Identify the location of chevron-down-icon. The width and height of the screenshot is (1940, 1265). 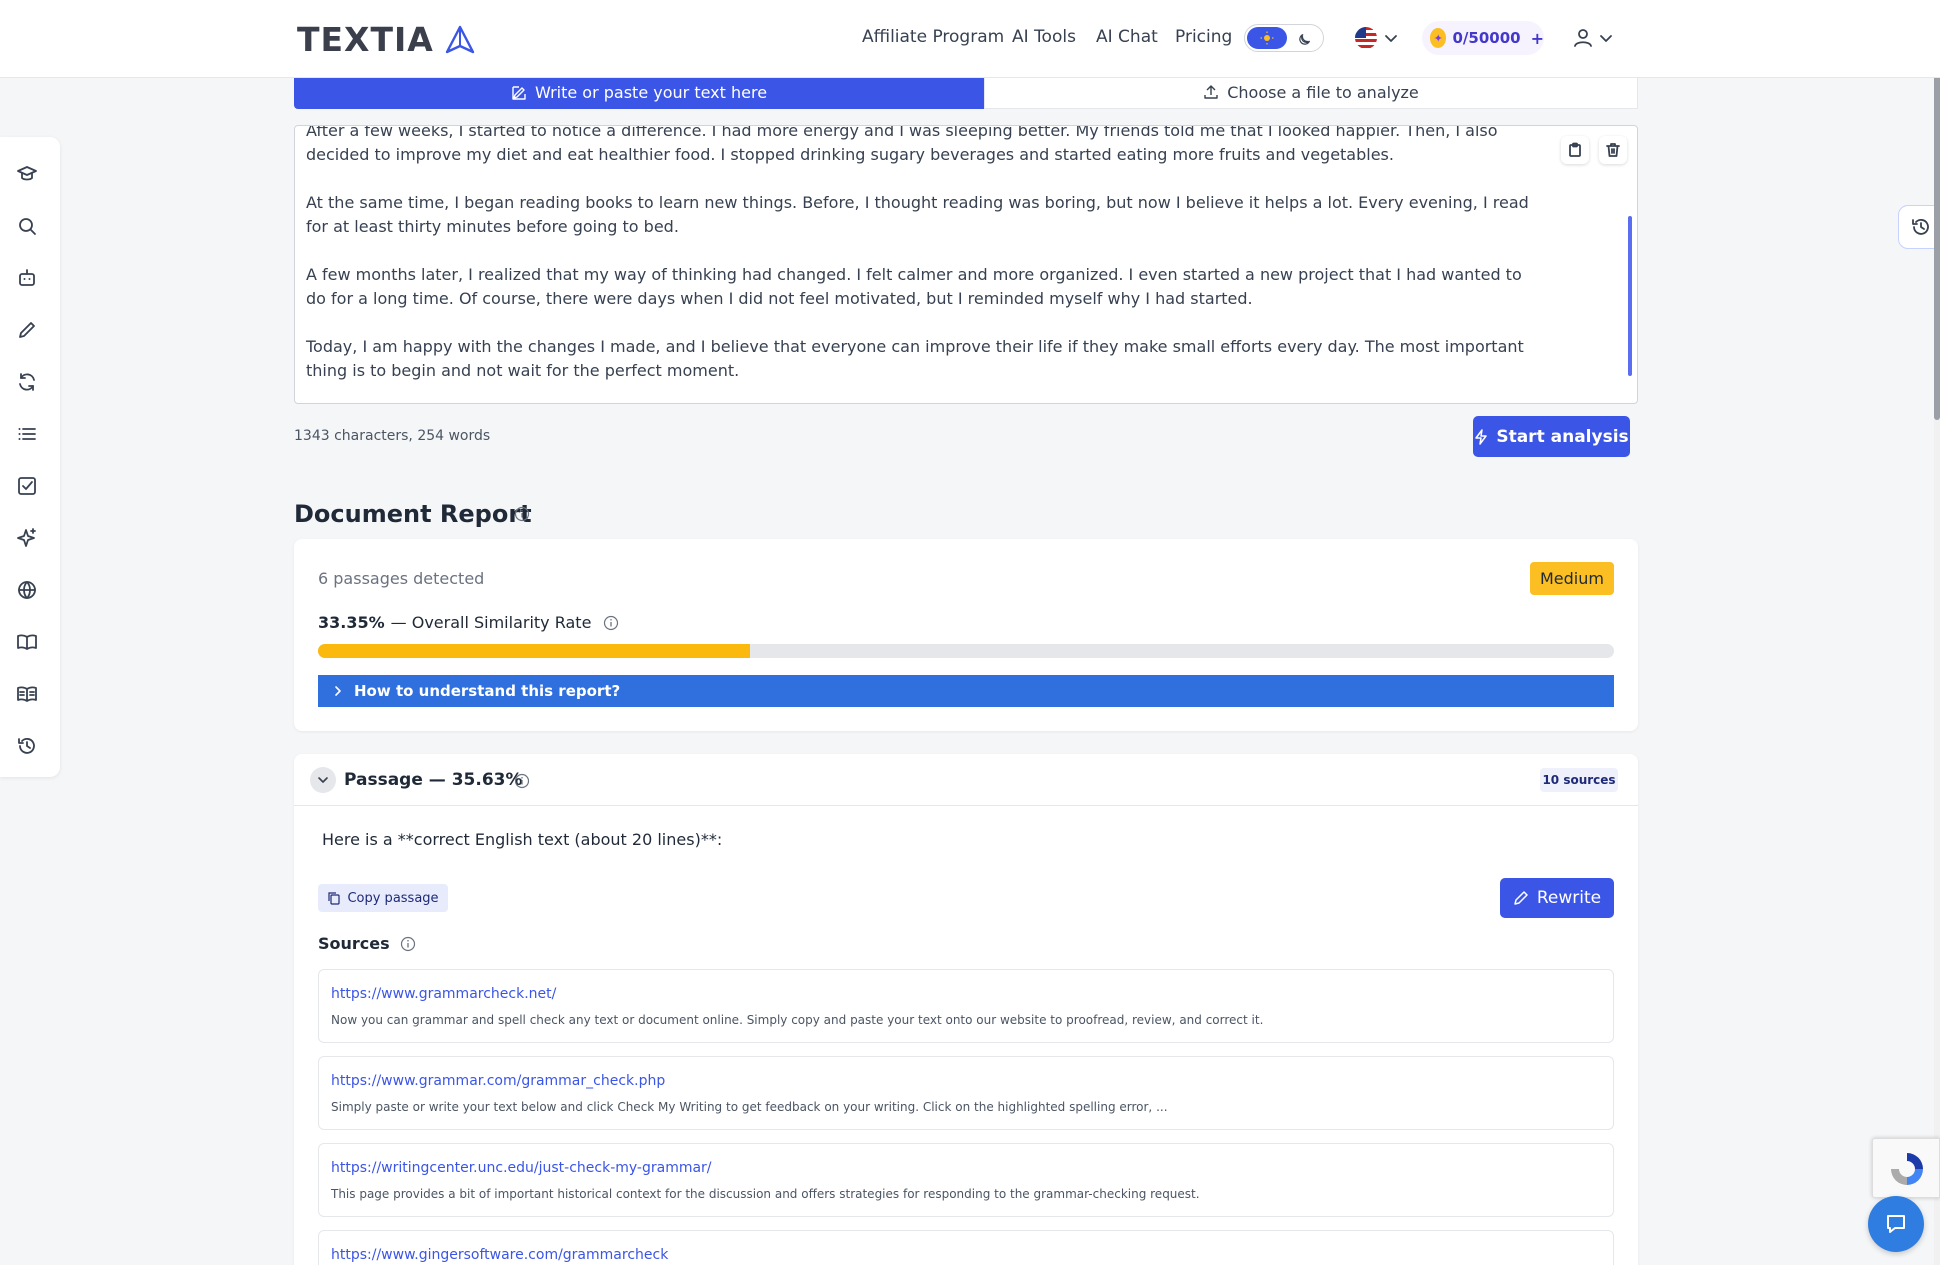
(323, 780).